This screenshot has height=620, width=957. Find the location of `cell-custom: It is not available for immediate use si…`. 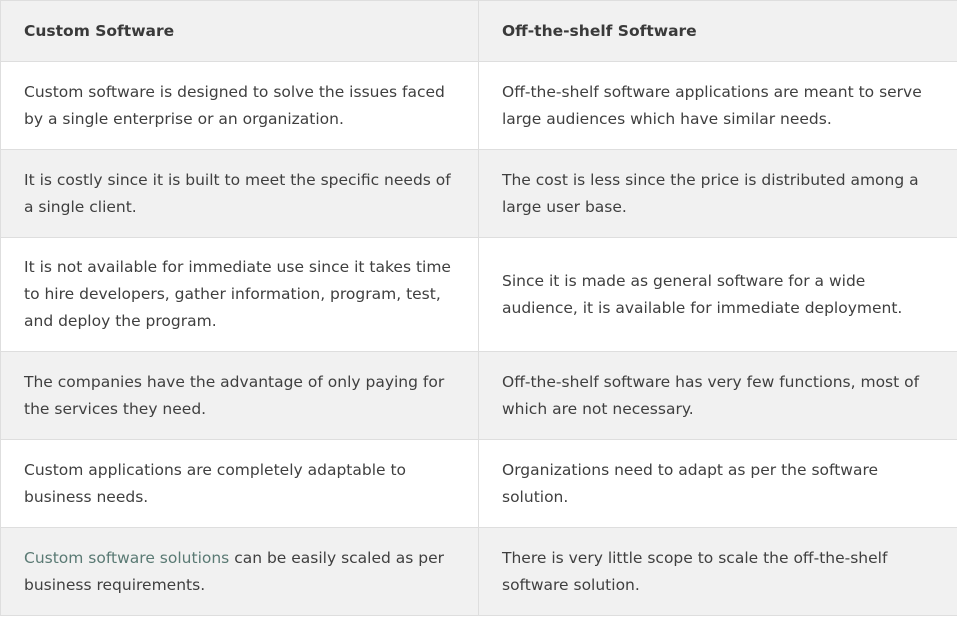

cell-custom: It is not available for immediate use si… is located at coordinates (239, 294).